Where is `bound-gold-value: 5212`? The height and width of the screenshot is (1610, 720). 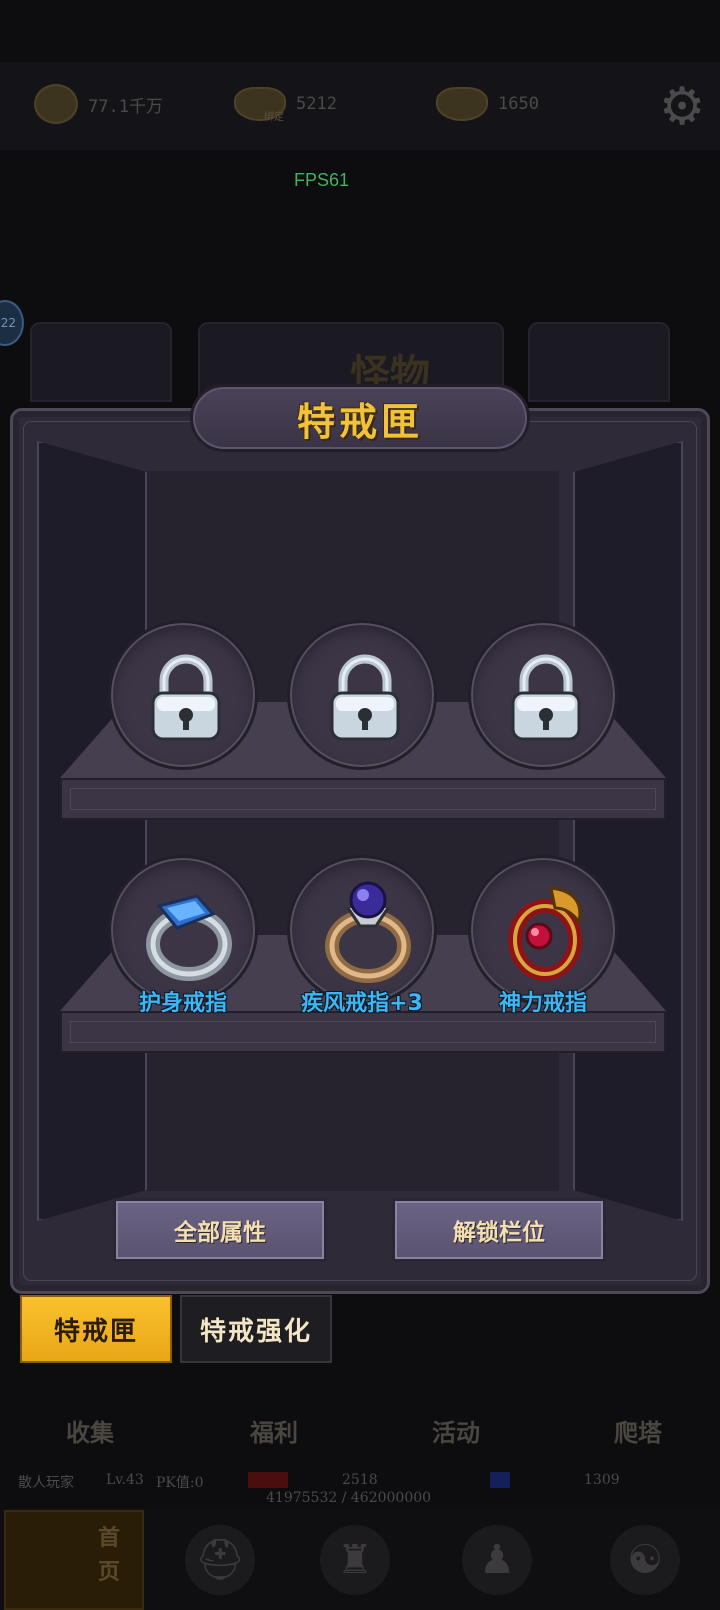 bound-gold-value: 5212 is located at coordinates (316, 104).